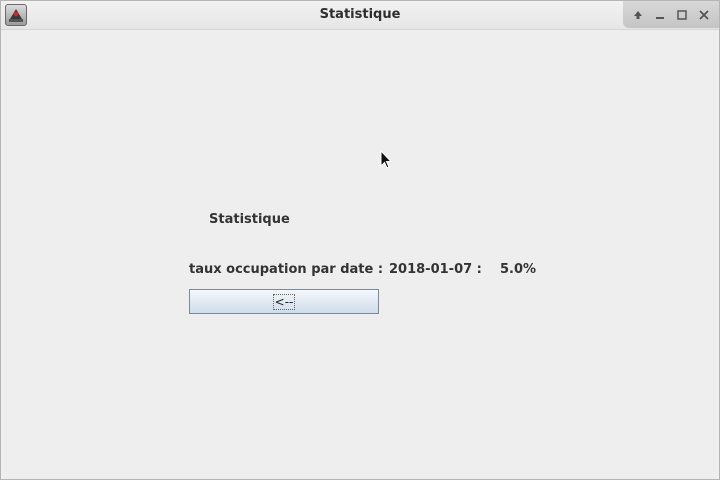  I want to click on mouse-cursor-icon, so click(387, 161).